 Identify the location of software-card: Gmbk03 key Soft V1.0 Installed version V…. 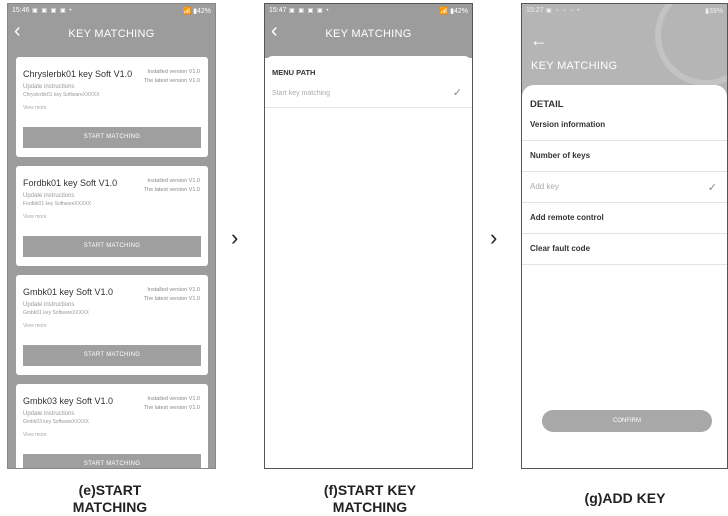
(112, 426).